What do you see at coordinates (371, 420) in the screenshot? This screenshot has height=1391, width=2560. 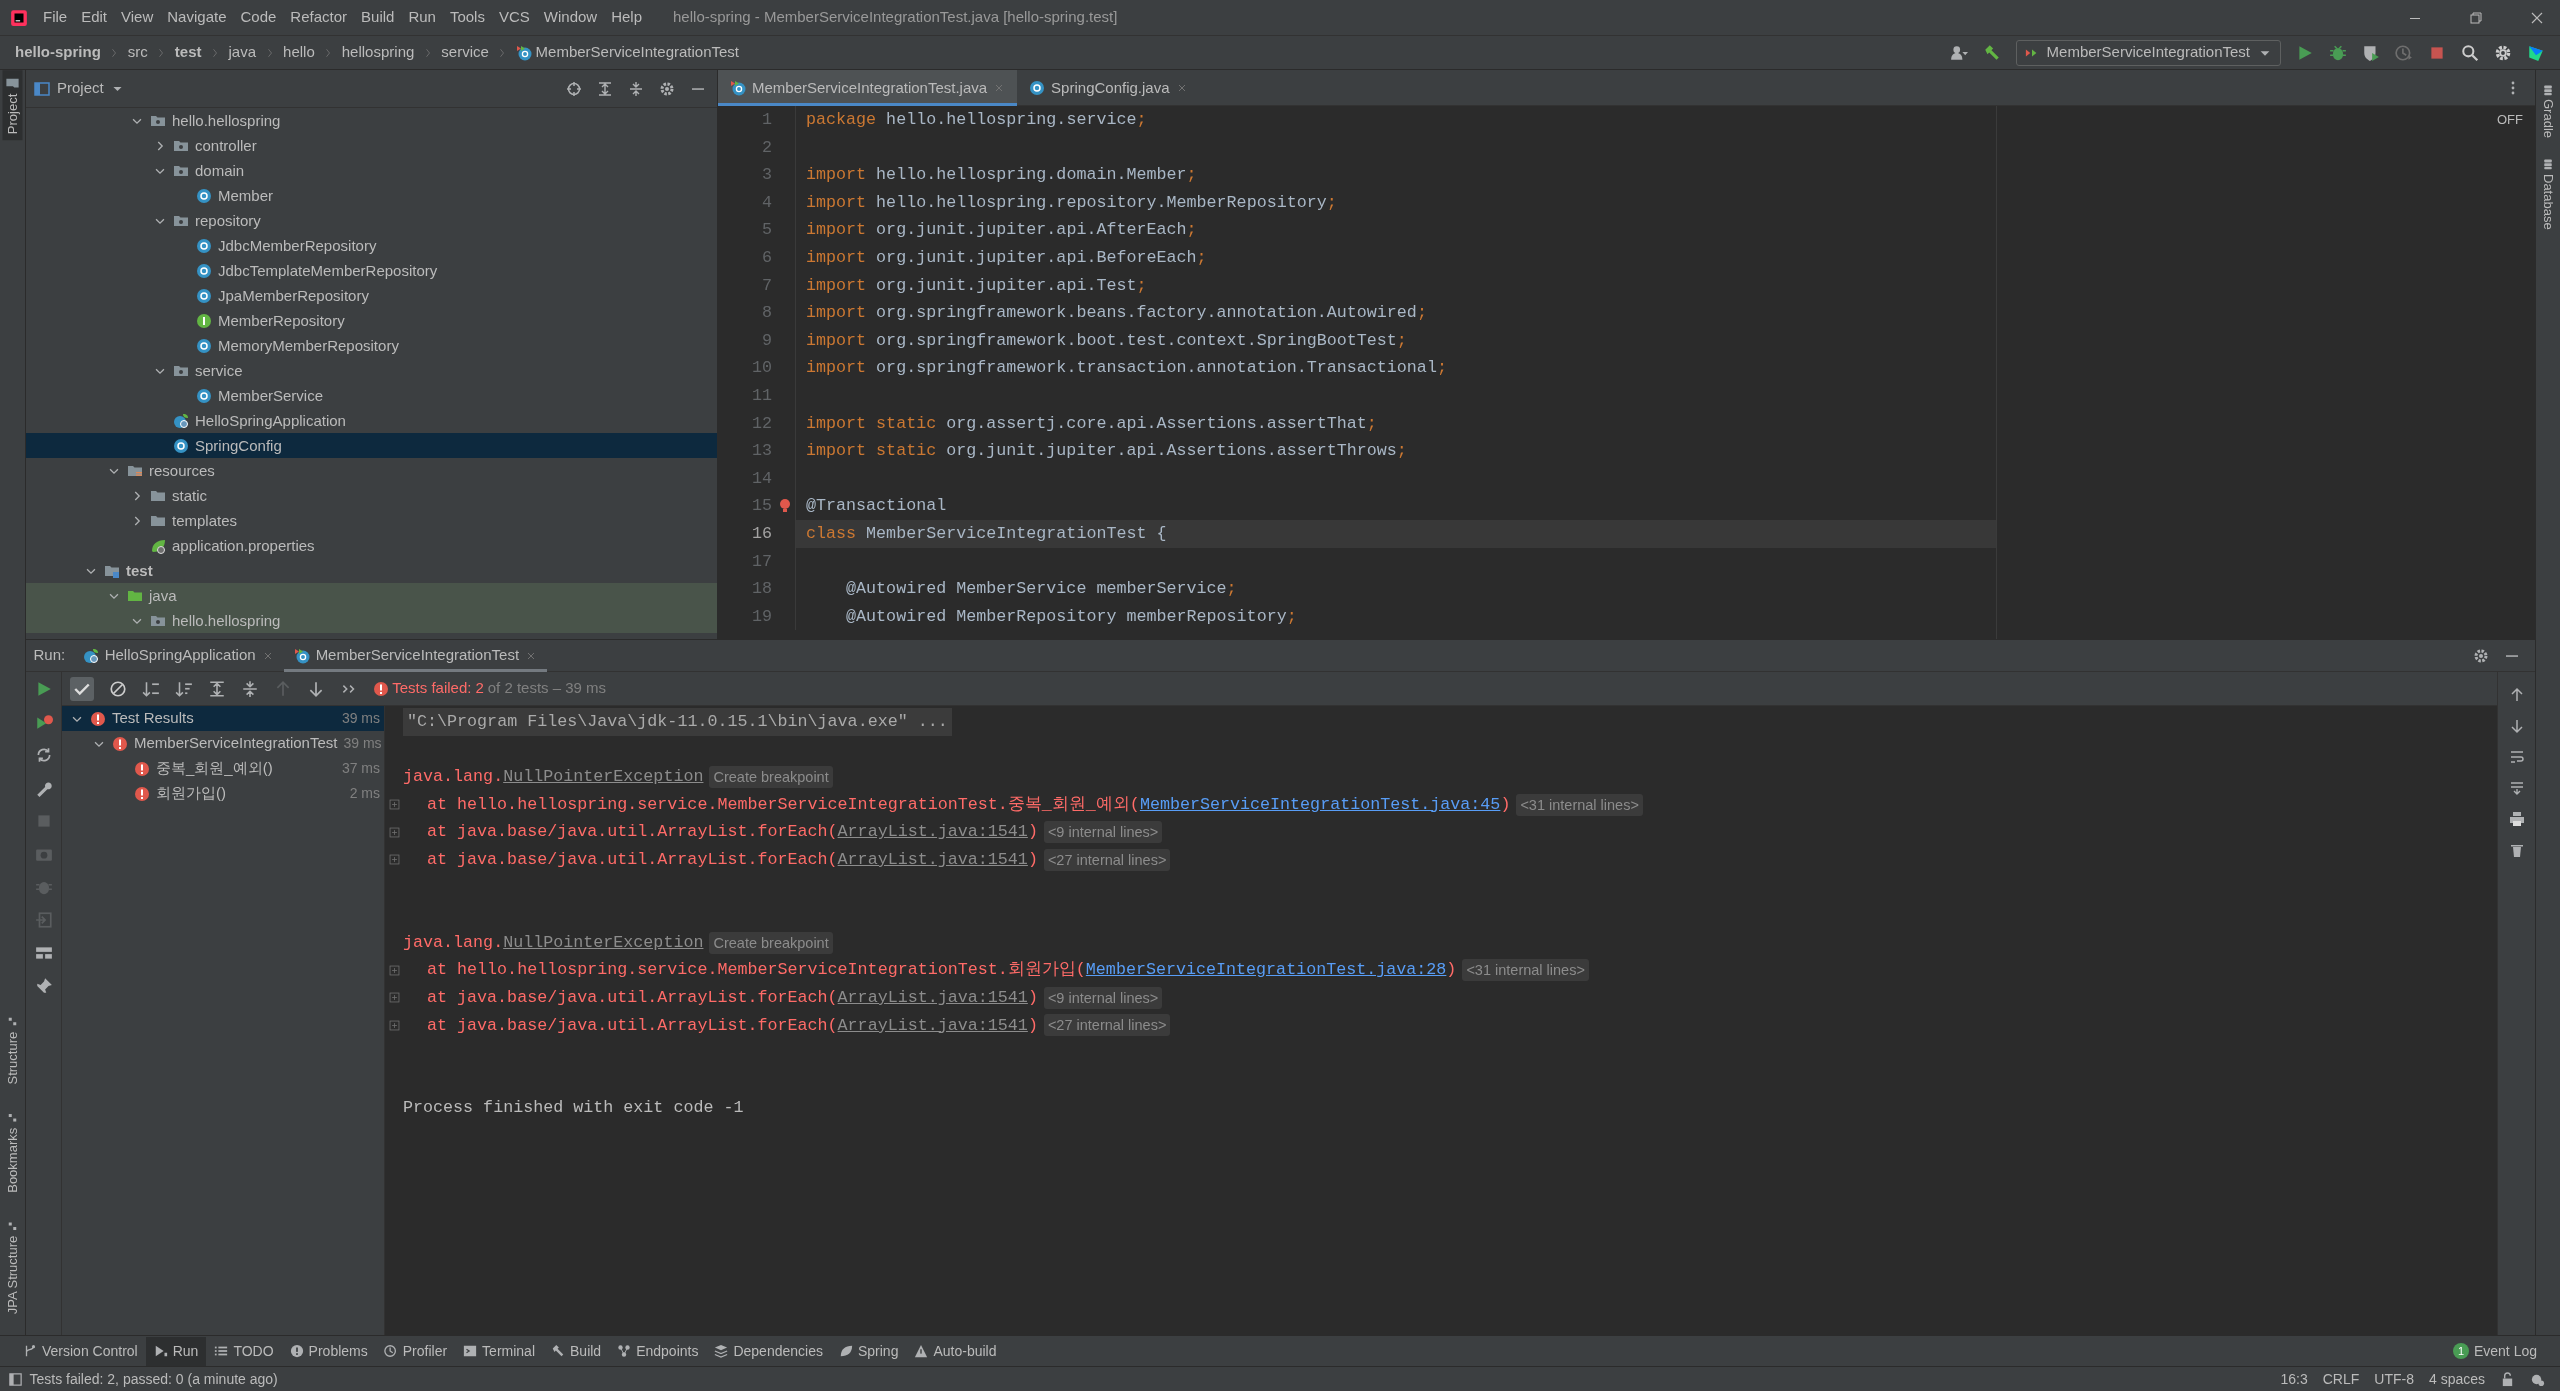 I see `tree-item: HelloSpringApplication` at bounding box center [371, 420].